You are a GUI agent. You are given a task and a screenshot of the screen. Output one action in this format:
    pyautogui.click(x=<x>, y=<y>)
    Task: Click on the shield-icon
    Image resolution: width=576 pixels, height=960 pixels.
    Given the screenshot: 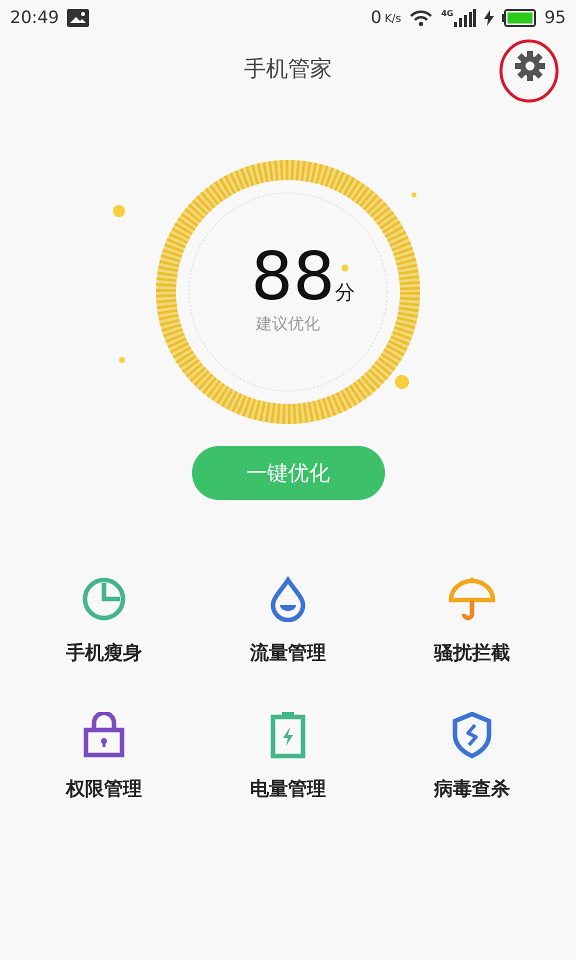 What is the action you would take?
    pyautogui.click(x=472, y=735)
    